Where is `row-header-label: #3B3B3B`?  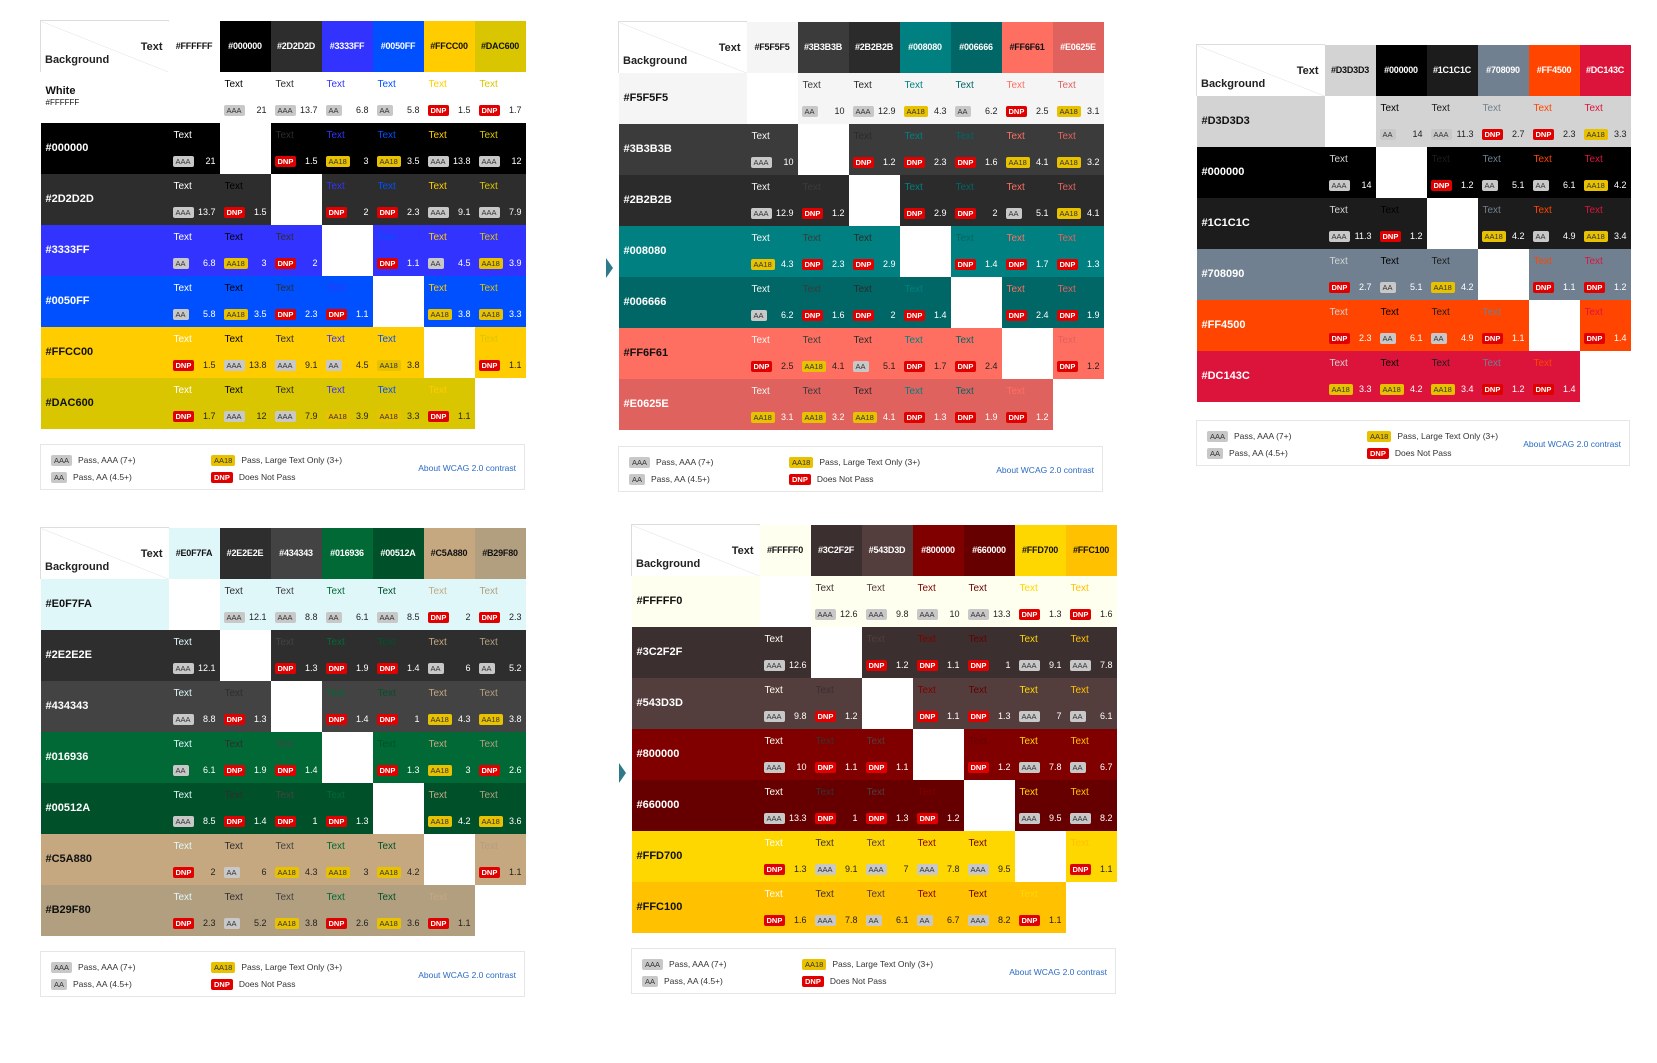
row-header-label: #3B3B3B is located at coordinates (648, 149).